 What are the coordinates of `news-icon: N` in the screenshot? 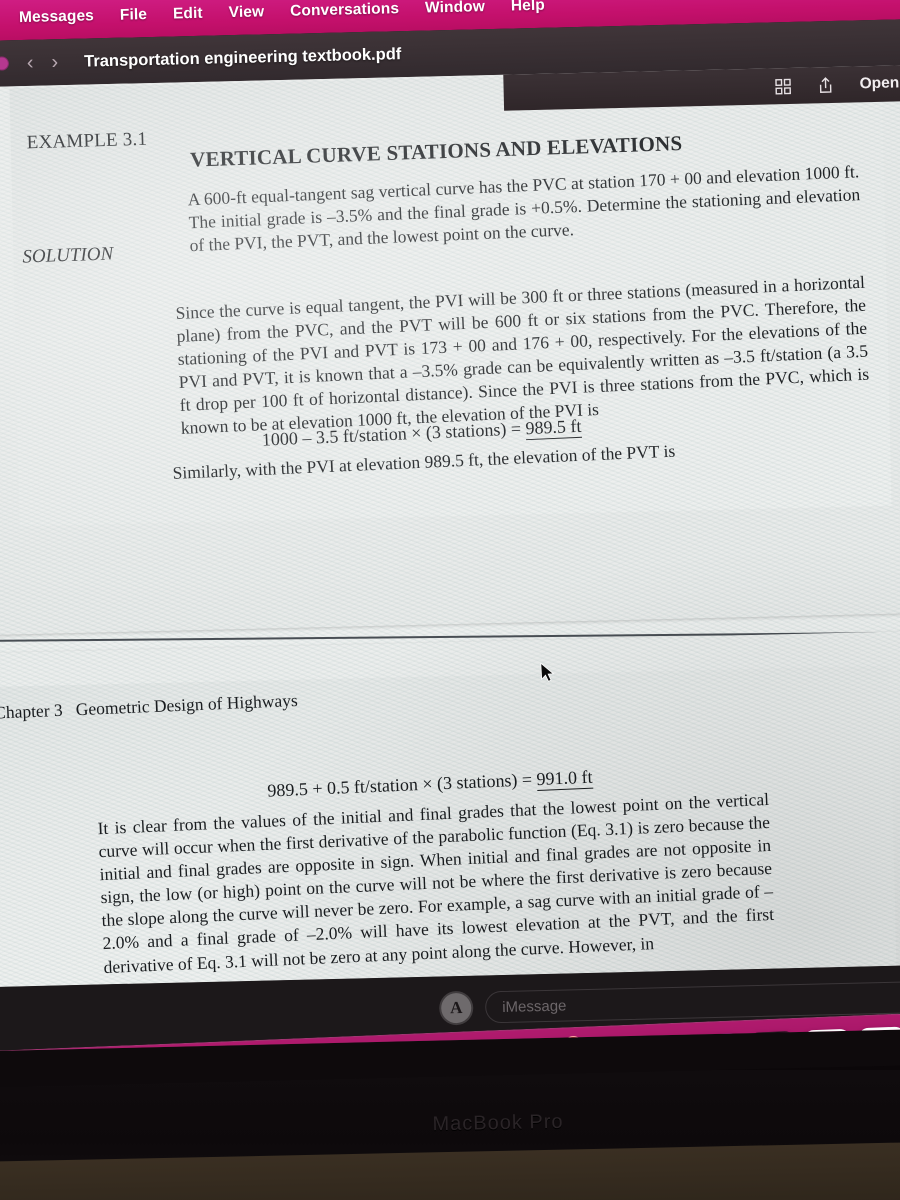 It's located at (827, 1040).